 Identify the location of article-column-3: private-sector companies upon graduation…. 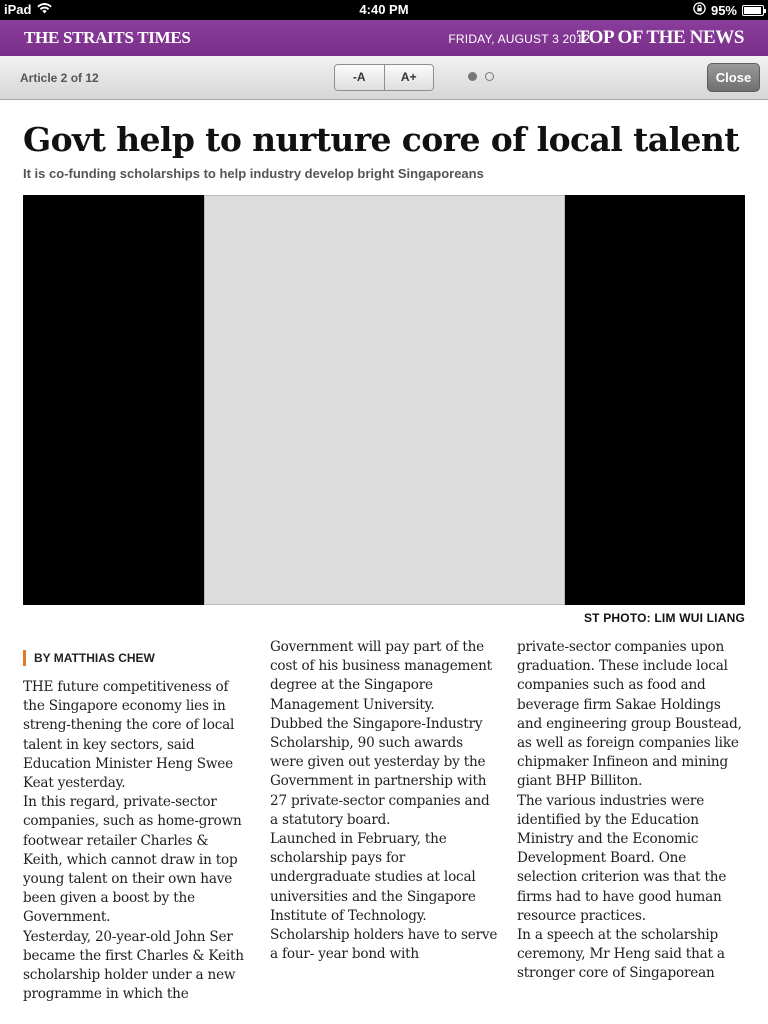
(629, 810).